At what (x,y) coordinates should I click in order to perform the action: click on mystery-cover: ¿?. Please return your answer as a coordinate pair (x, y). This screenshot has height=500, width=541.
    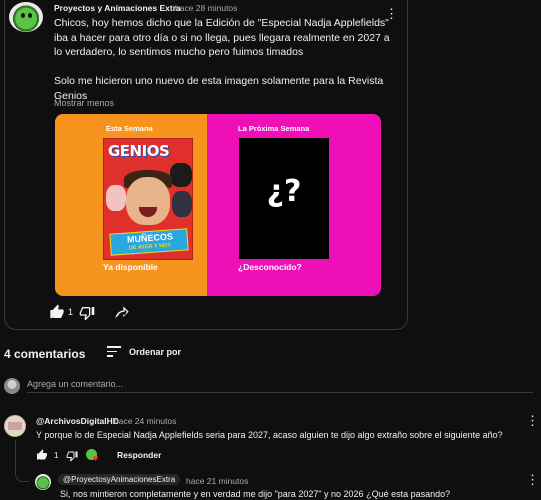
    Looking at the image, I should click on (284, 198).